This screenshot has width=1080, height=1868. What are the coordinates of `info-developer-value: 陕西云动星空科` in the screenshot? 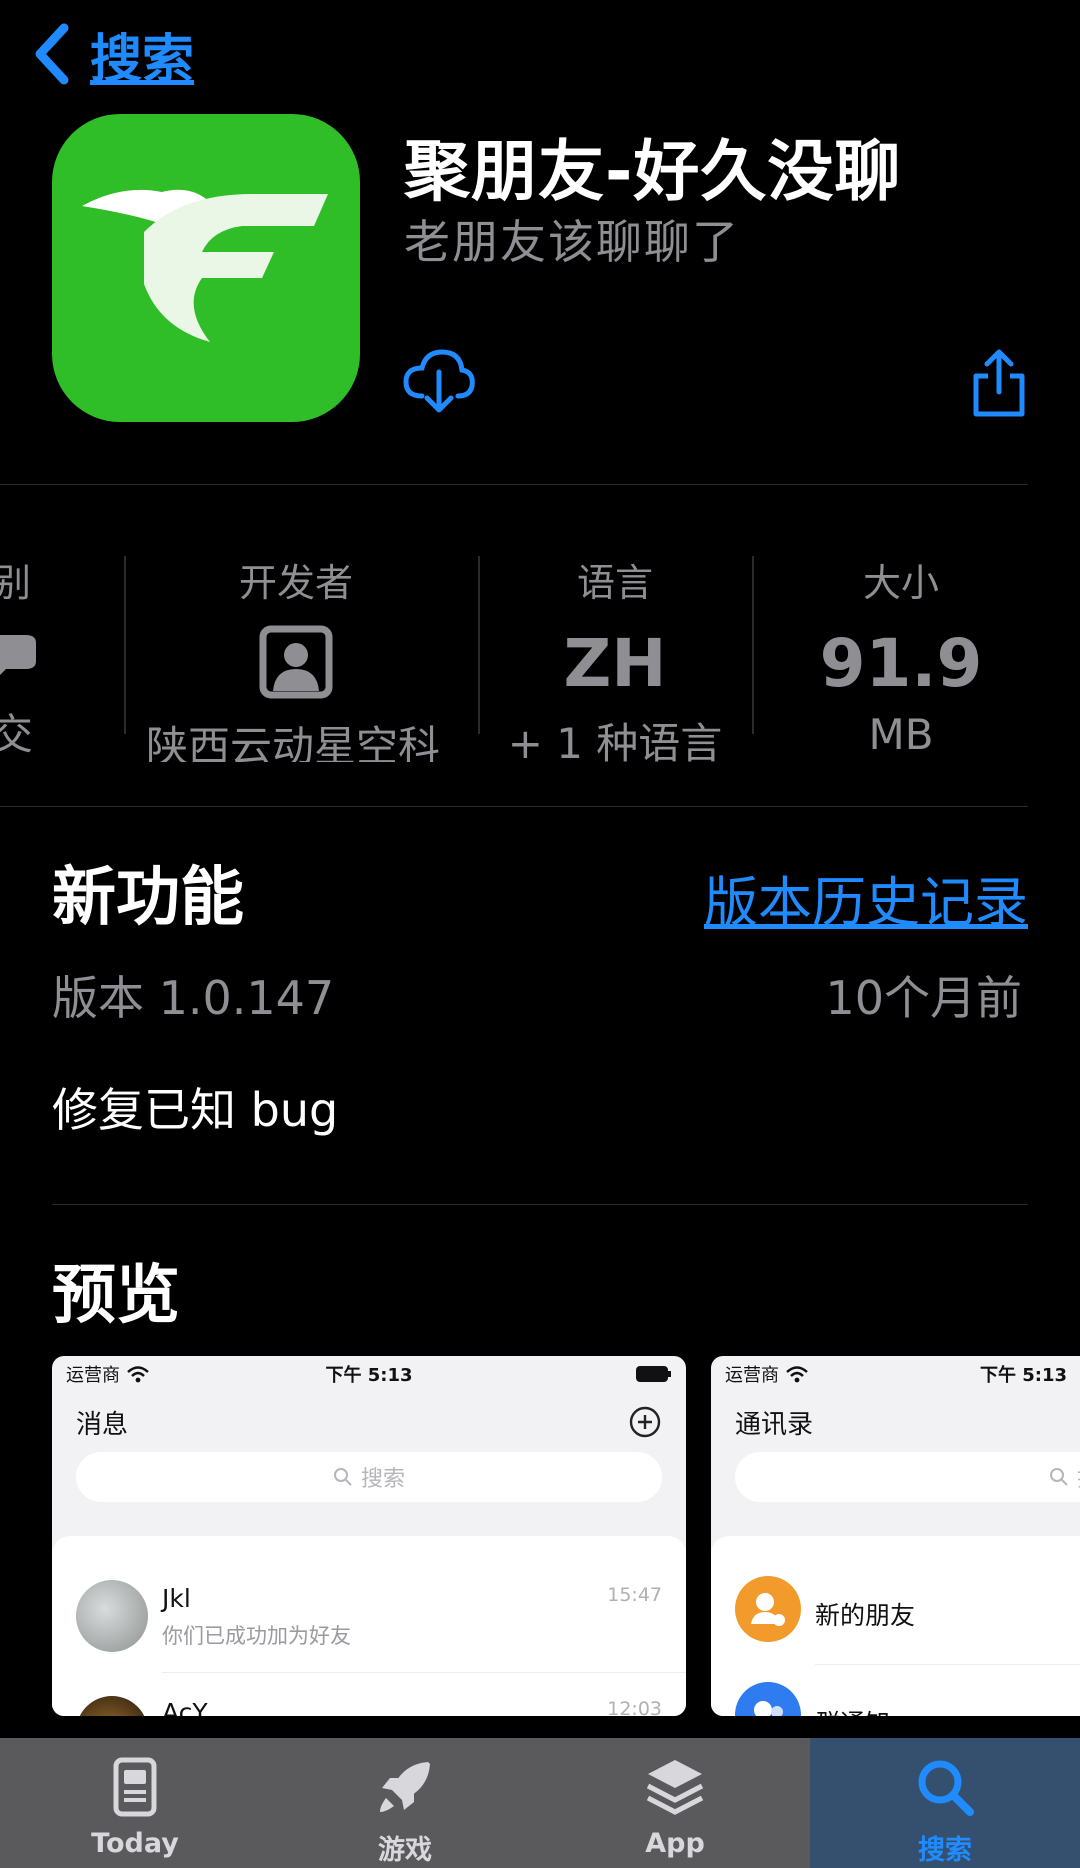 It's located at (293, 742).